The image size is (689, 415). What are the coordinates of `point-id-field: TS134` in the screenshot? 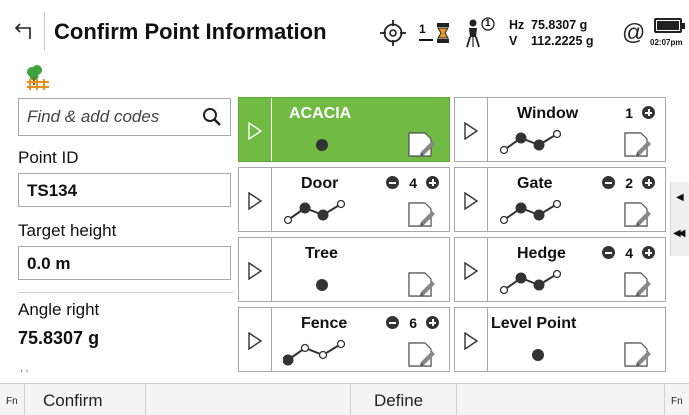 It's located at (124, 190).